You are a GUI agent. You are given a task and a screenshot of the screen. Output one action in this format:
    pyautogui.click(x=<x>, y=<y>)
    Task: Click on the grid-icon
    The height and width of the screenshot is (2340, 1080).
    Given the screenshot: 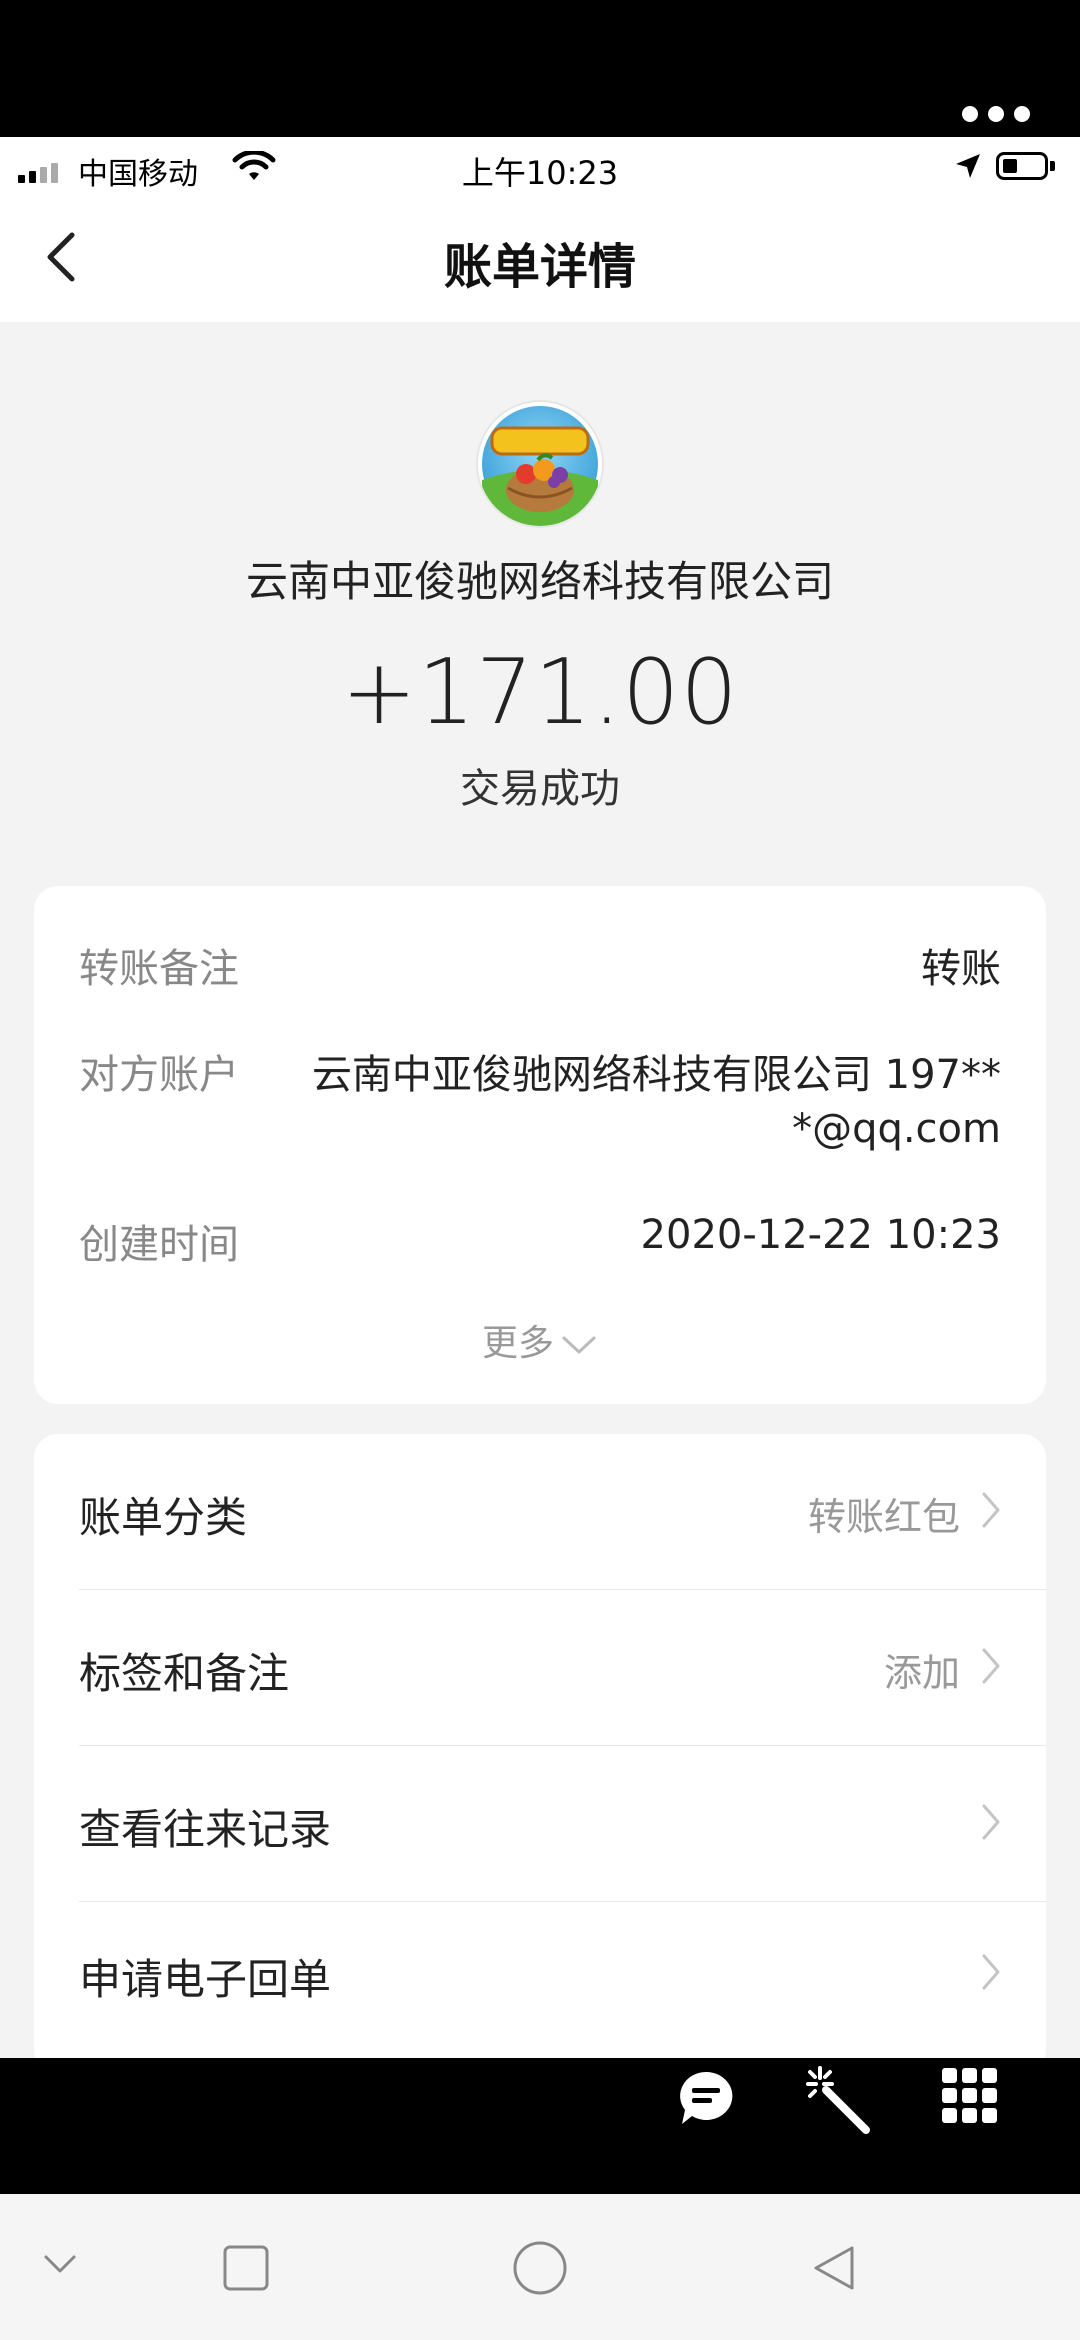 What is the action you would take?
    pyautogui.click(x=970, y=2096)
    